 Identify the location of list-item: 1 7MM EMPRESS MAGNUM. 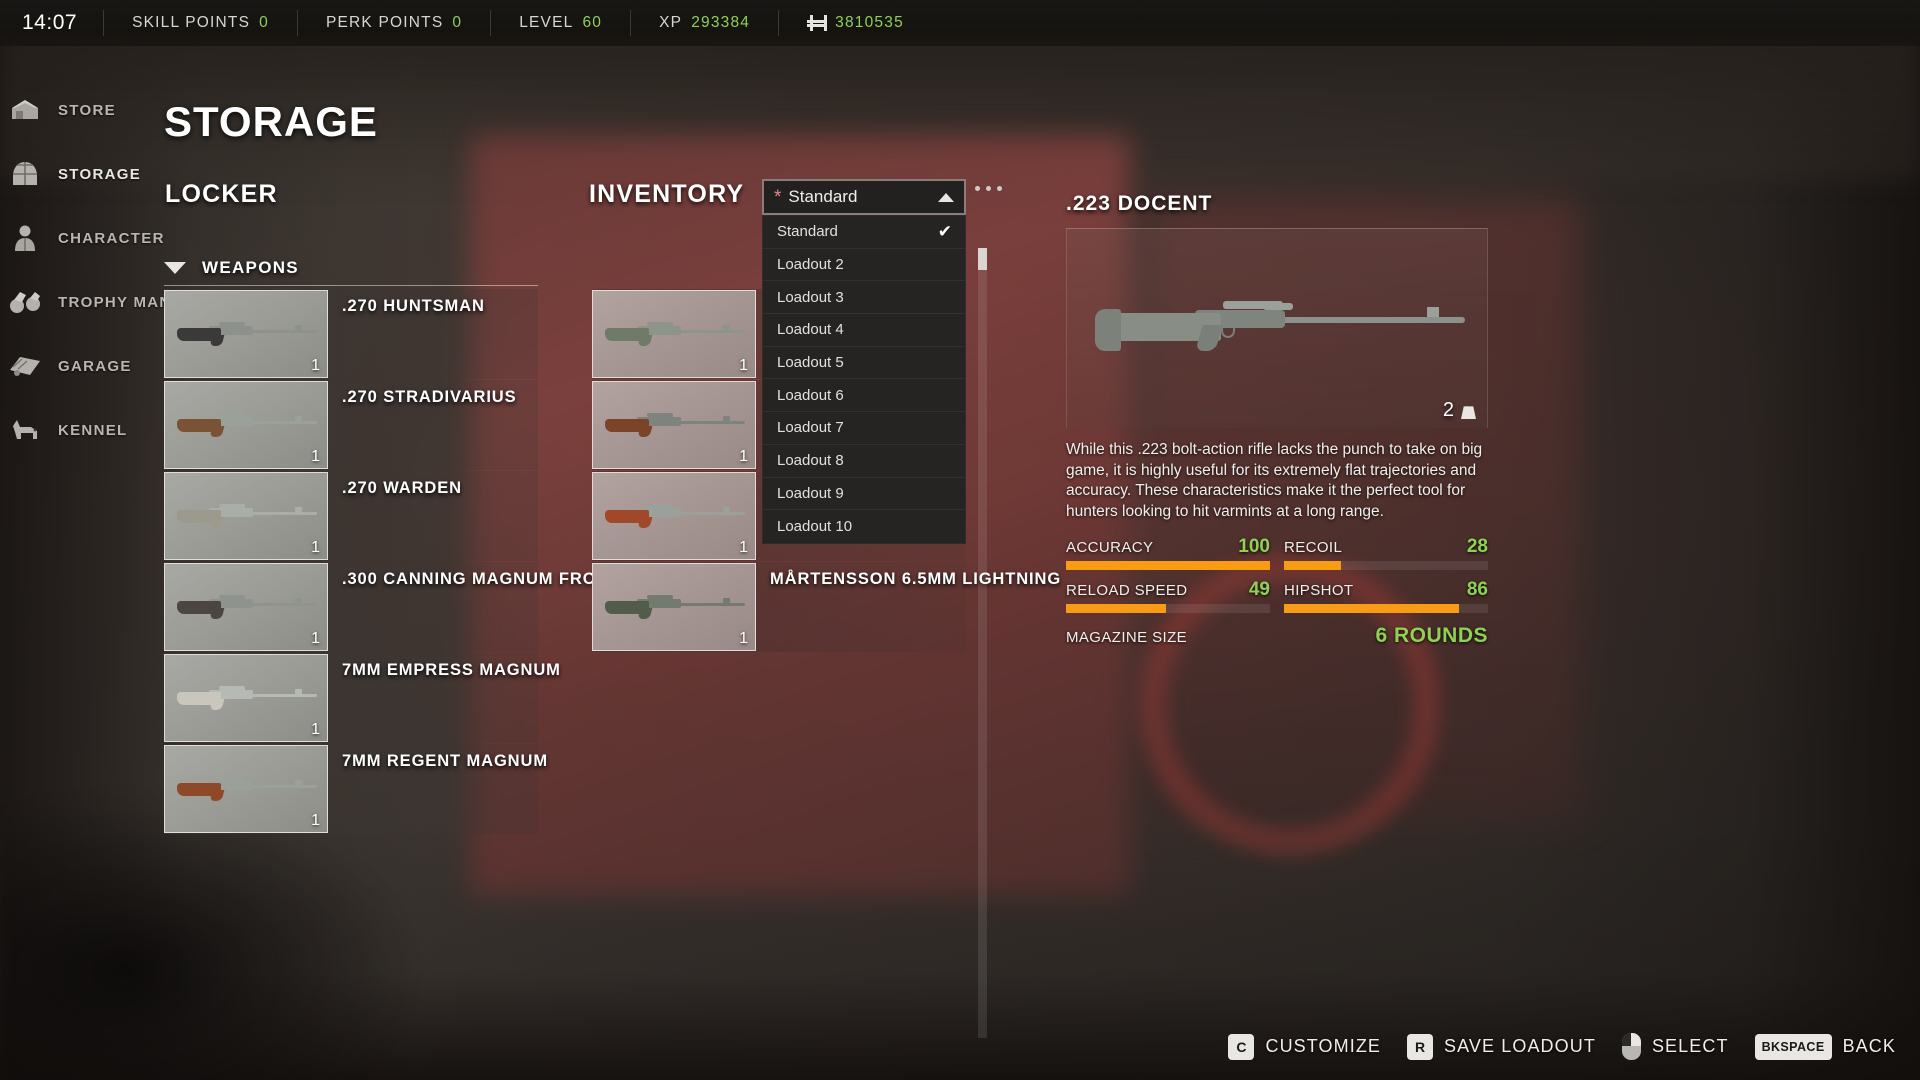
(362, 698).